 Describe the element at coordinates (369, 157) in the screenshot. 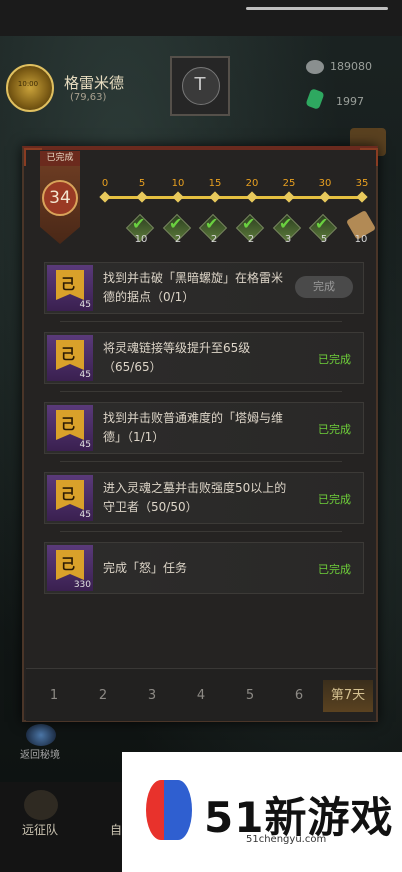

I see `panel-corner-ornament` at that location.